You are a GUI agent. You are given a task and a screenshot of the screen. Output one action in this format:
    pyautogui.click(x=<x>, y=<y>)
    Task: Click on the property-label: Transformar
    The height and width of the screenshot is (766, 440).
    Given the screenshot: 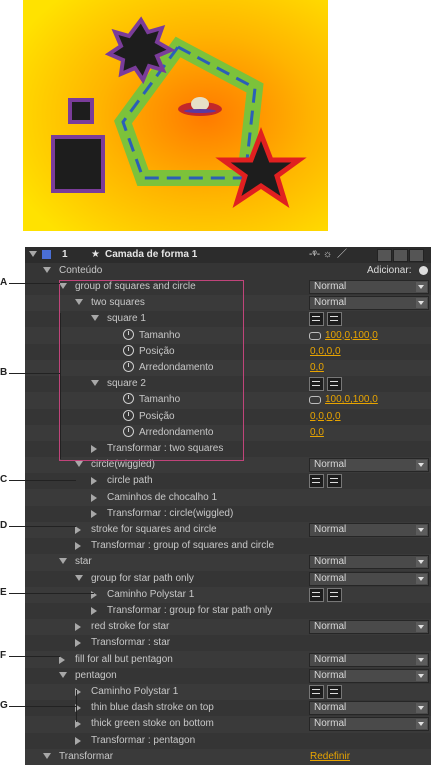 What is the action you would take?
    pyautogui.click(x=86, y=756)
    